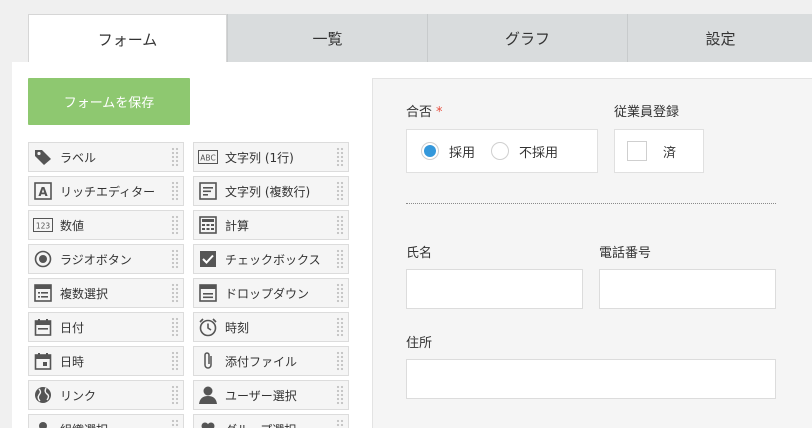  Describe the element at coordinates (127, 38) in the screenshot. I see `tab-form: フォーム` at that location.